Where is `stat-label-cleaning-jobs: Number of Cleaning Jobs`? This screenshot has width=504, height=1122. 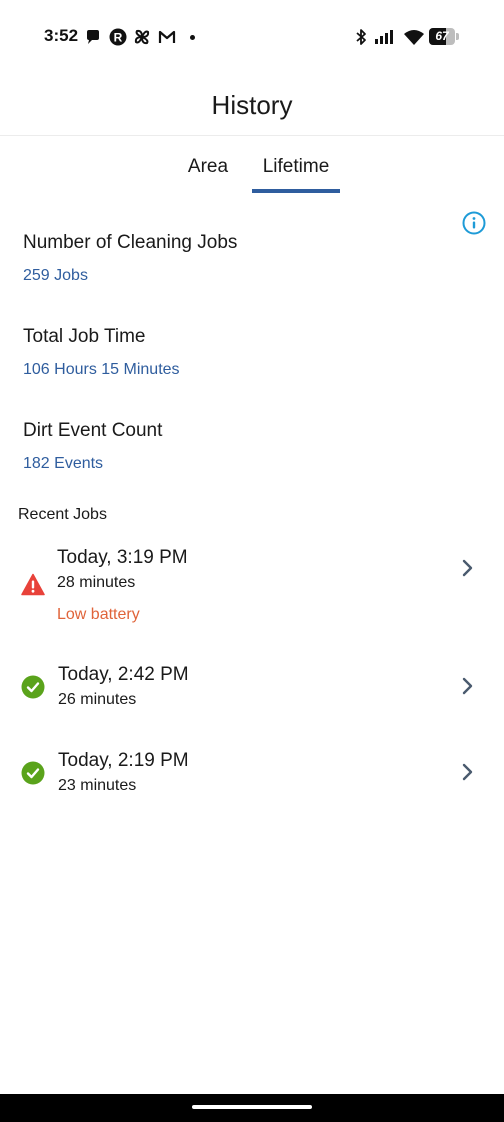
stat-label-cleaning-jobs: Number of Cleaning Jobs is located at coordinates (130, 242).